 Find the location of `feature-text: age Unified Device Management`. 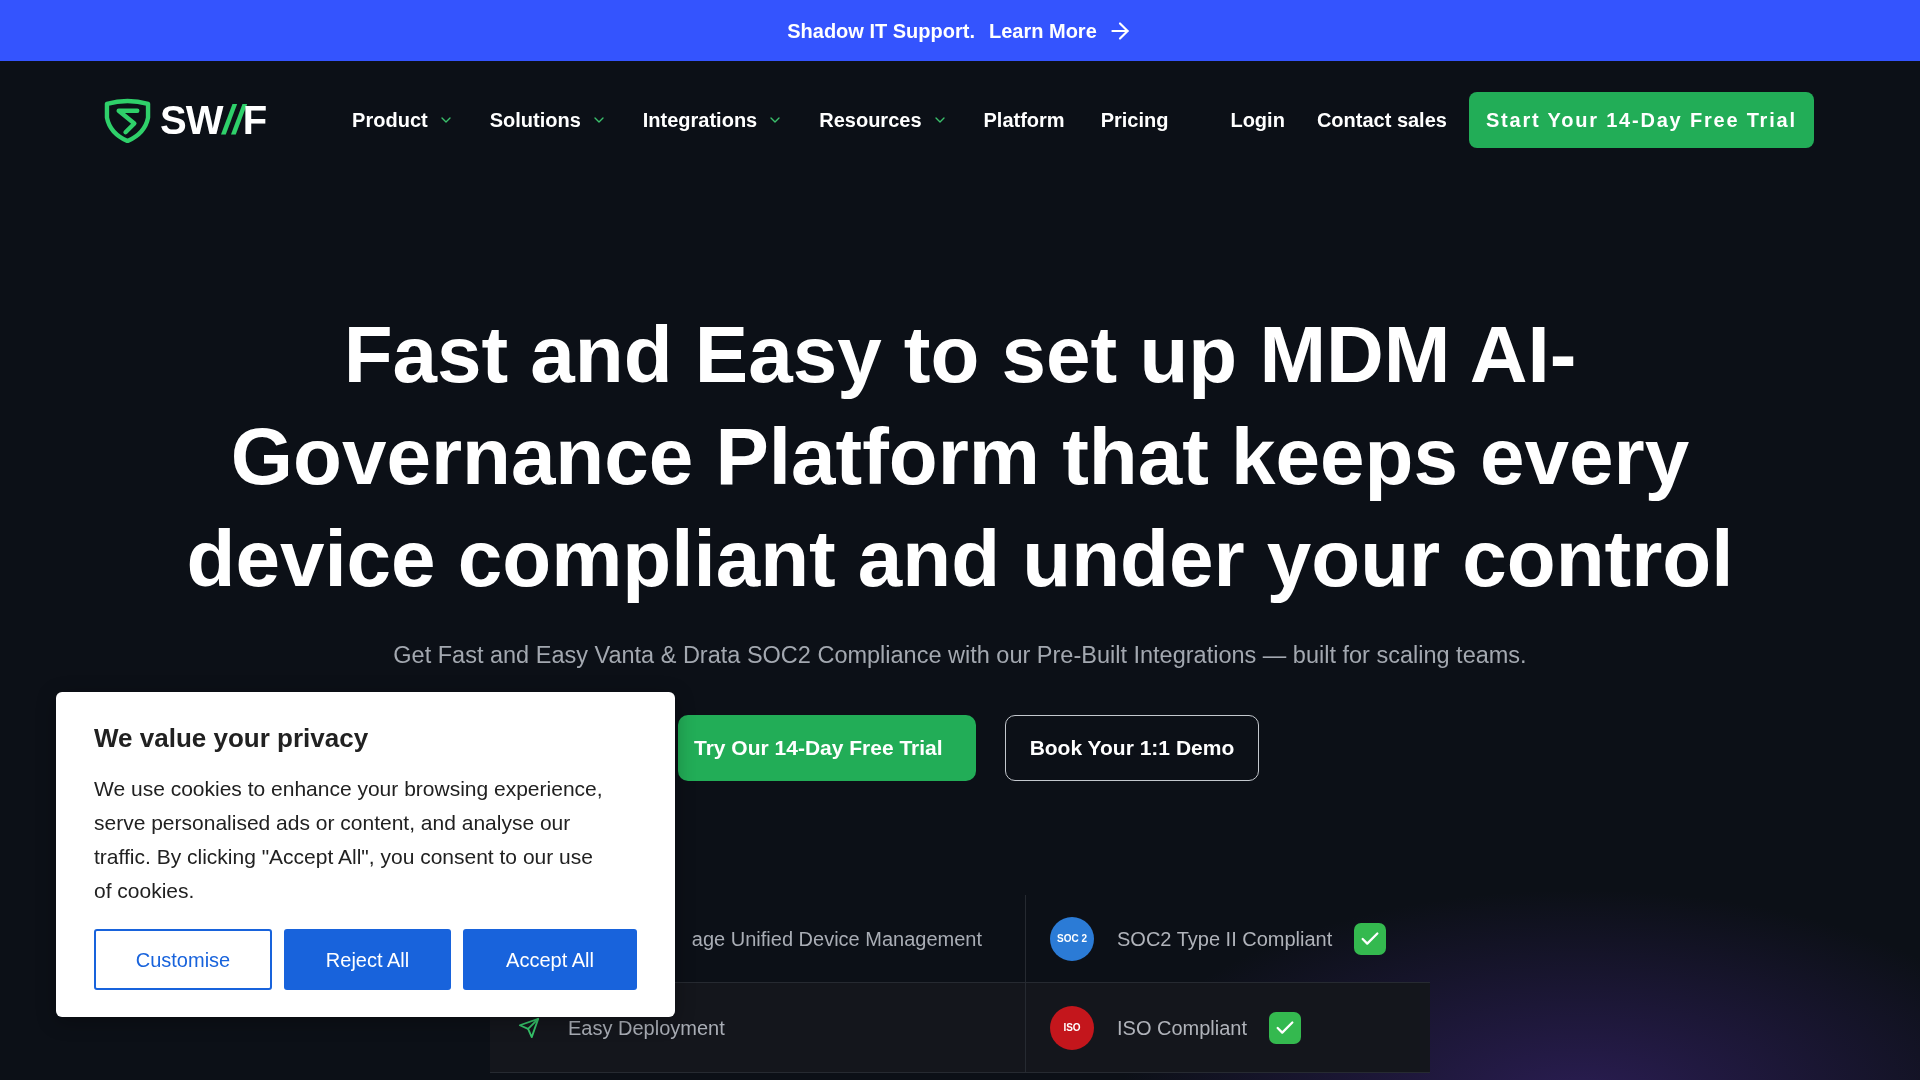

feature-text: age Unified Device Management is located at coordinates (836, 938).